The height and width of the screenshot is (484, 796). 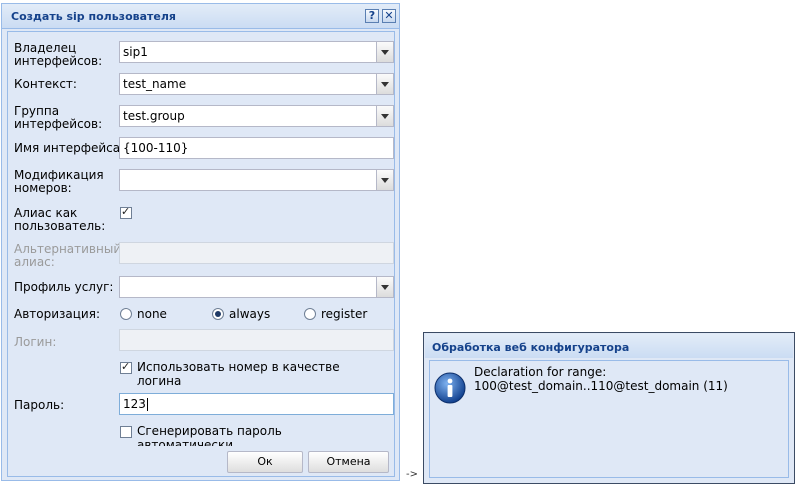 I want to click on context-combo: test_name, so click(x=256, y=84).